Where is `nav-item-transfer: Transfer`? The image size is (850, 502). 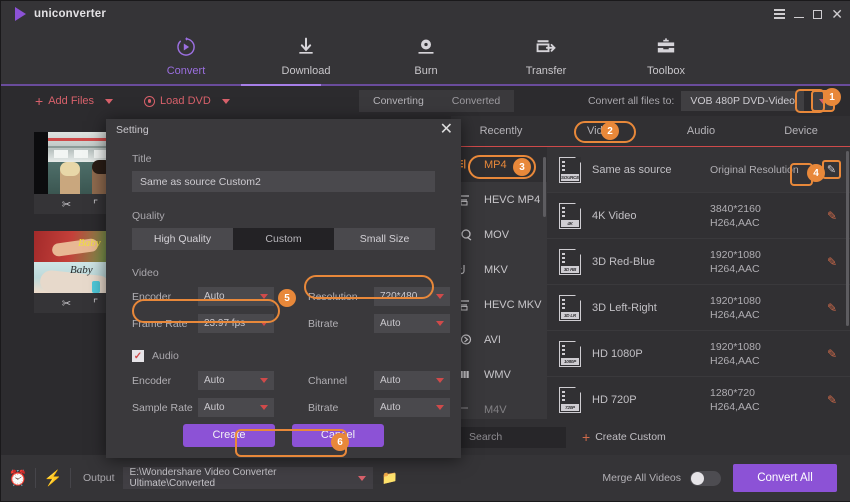 nav-item-transfer: Transfer is located at coordinates (546, 56).